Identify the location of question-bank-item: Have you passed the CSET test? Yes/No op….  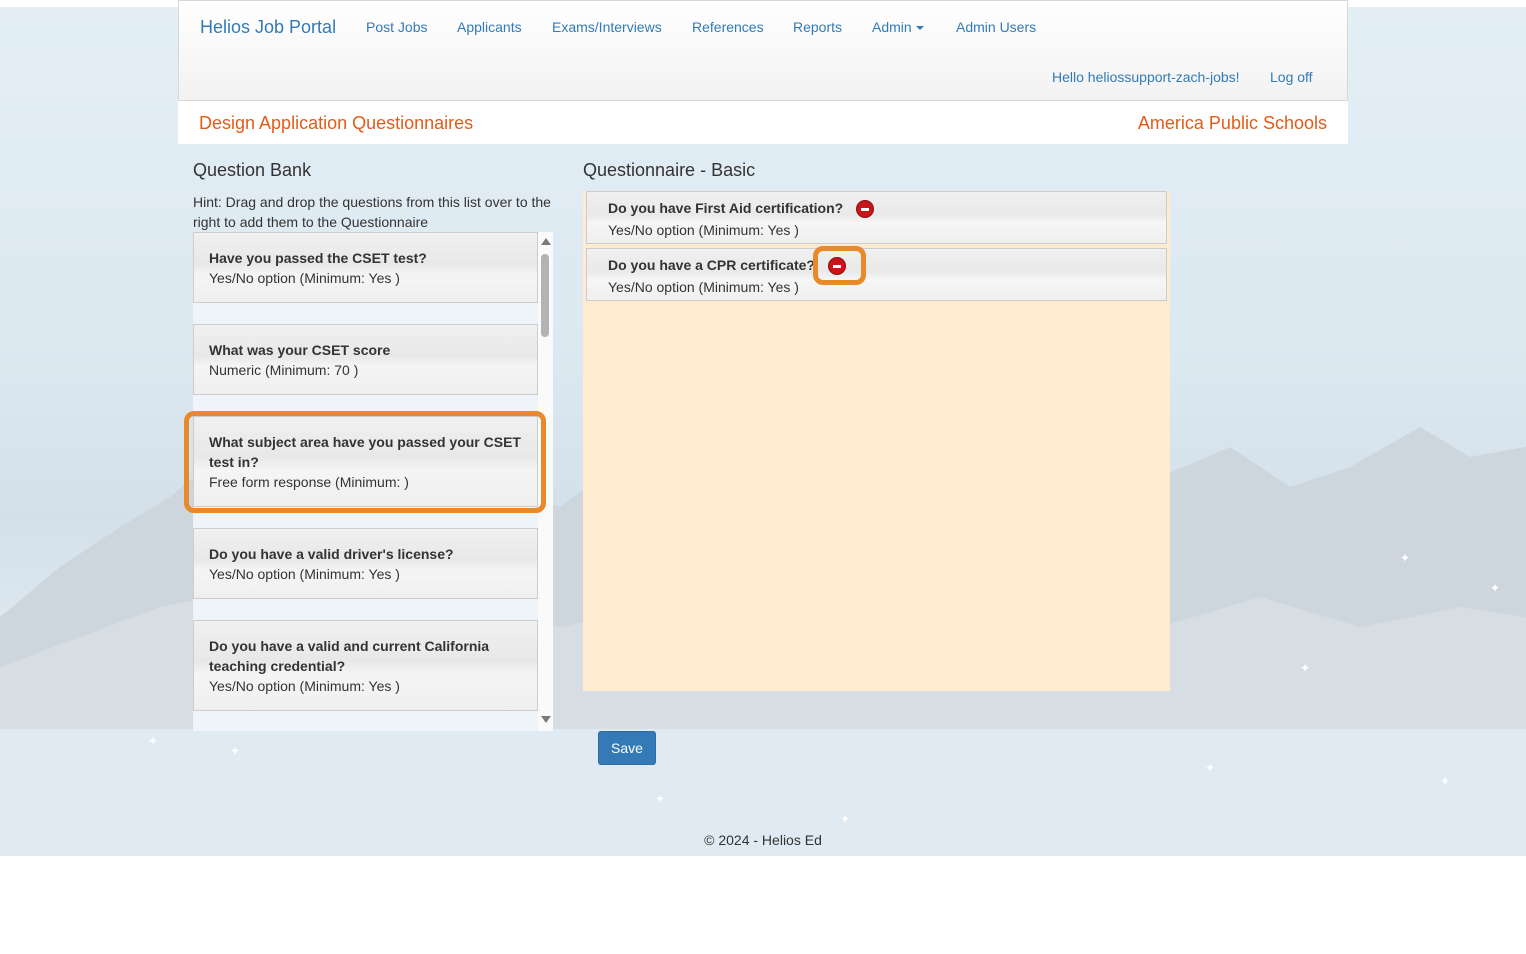
(365, 267).